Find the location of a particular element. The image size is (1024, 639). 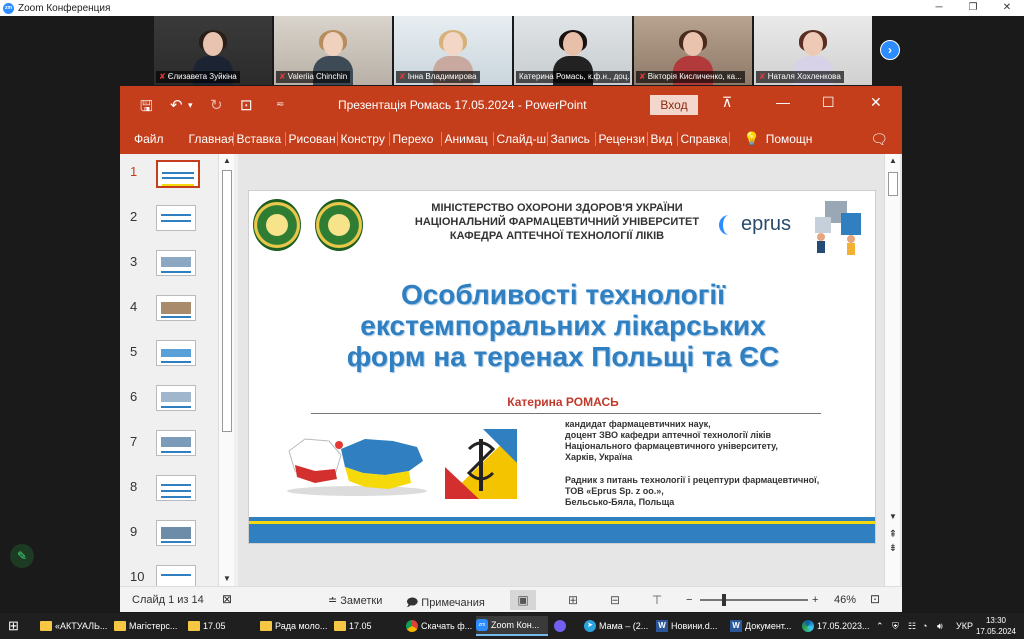

tab-view: Вид is located at coordinates (663, 139).